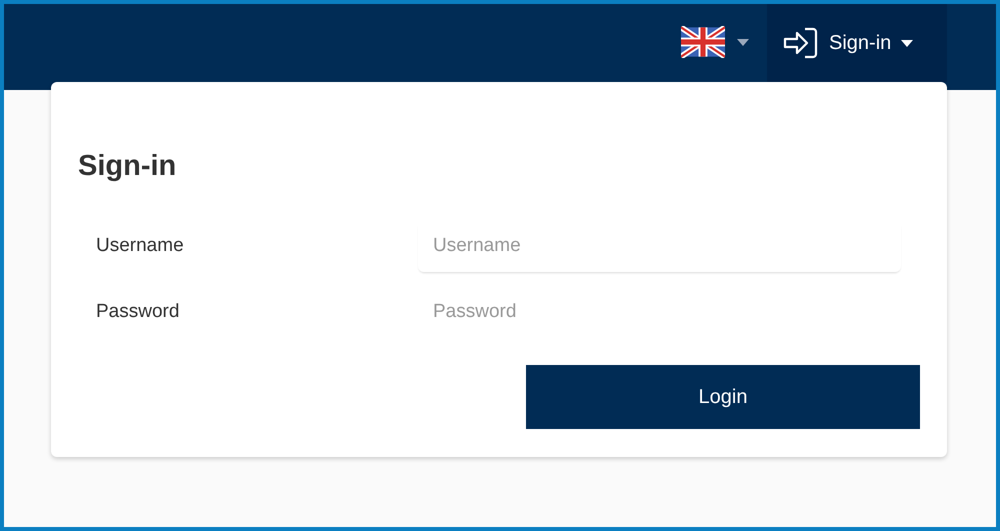 The width and height of the screenshot is (1000, 531). I want to click on login-button: Login, so click(723, 397).